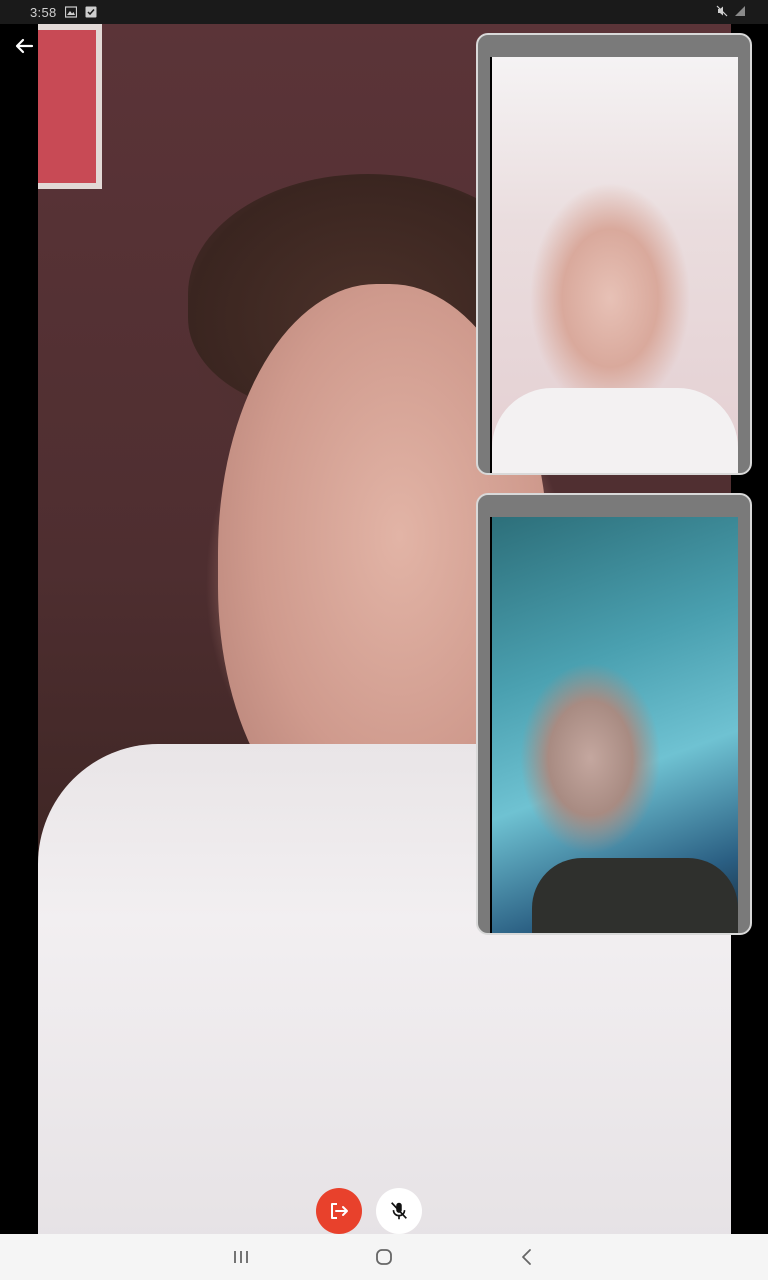  What do you see at coordinates (731, 11) in the screenshot?
I see `status-right-icons` at bounding box center [731, 11].